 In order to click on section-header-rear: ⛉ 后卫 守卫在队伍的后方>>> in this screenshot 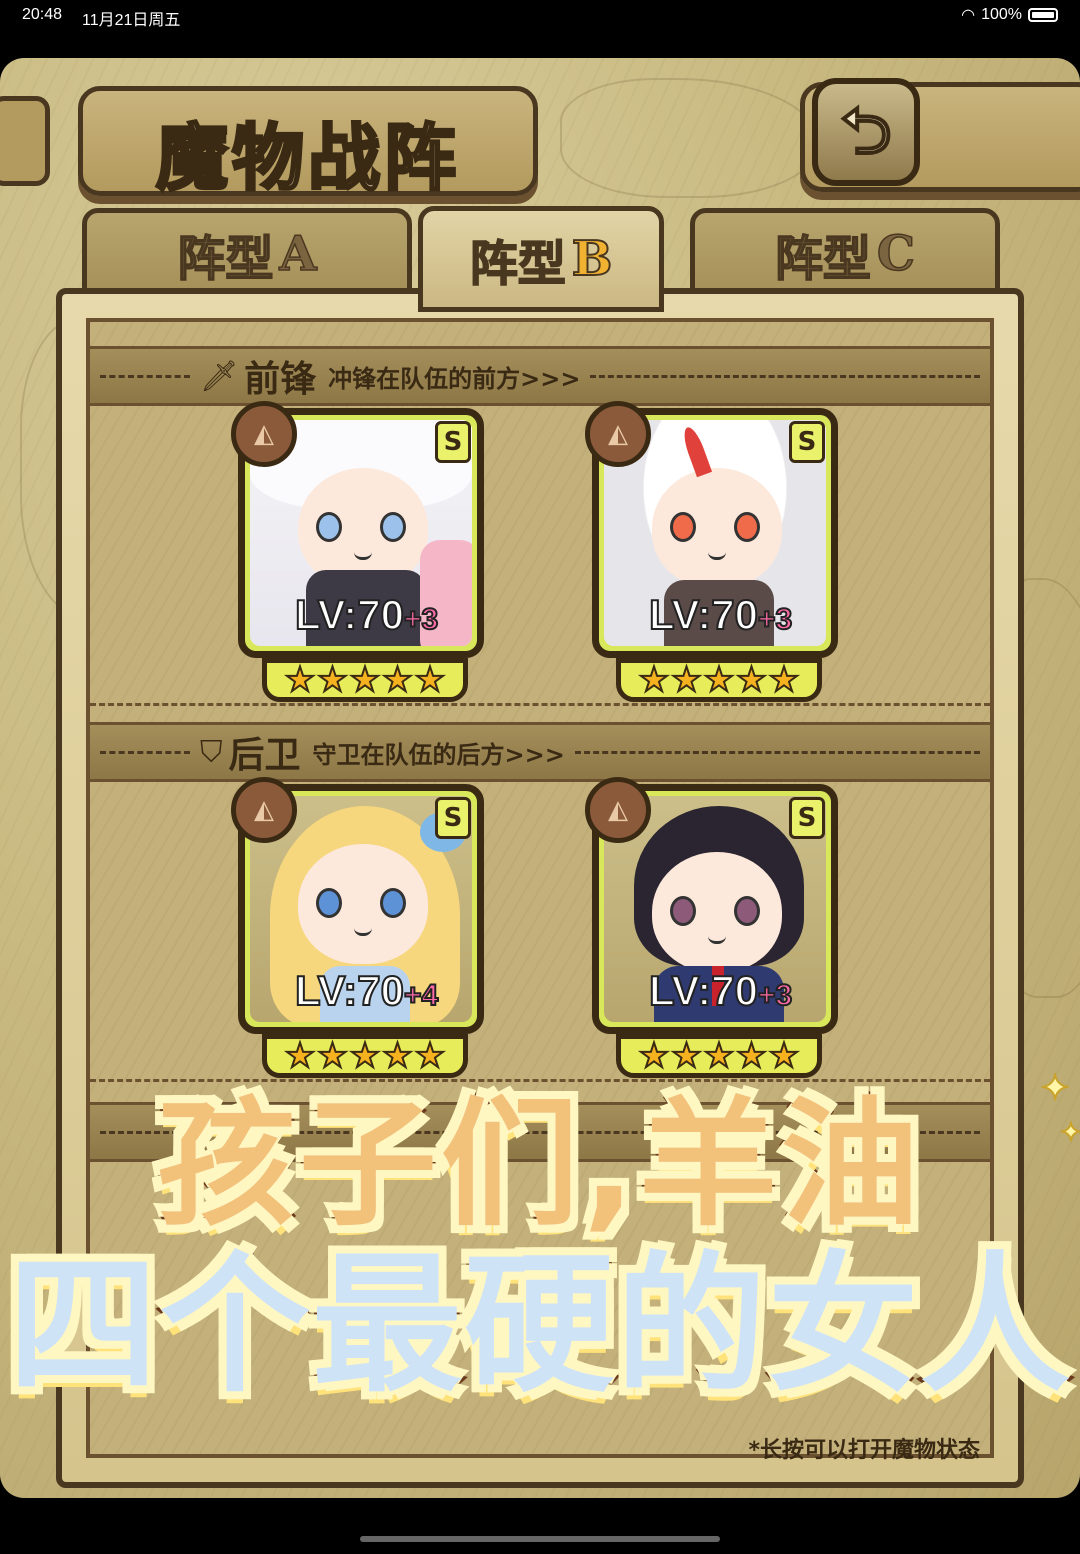, I will do `click(540, 752)`.